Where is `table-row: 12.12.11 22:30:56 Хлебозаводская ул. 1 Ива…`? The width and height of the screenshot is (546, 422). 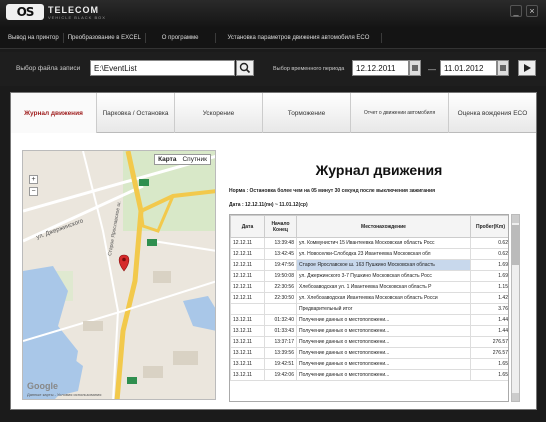 table-row: 12.12.11 22:30:56 Хлебозаводская ул. 1 Ива… is located at coordinates (369, 287).